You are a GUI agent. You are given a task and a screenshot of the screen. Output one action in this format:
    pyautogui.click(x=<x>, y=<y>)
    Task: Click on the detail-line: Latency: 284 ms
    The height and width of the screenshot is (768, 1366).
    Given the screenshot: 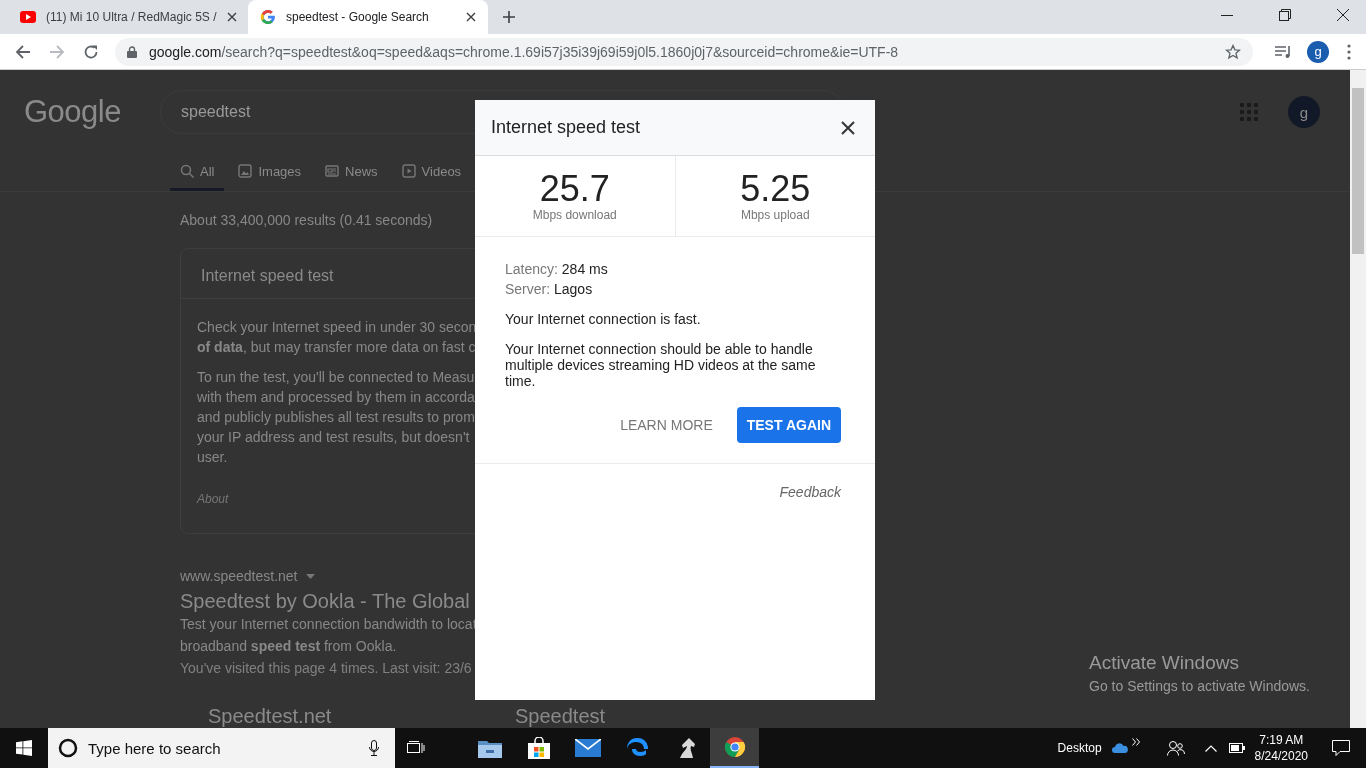 What is the action you would take?
    pyautogui.click(x=557, y=269)
    